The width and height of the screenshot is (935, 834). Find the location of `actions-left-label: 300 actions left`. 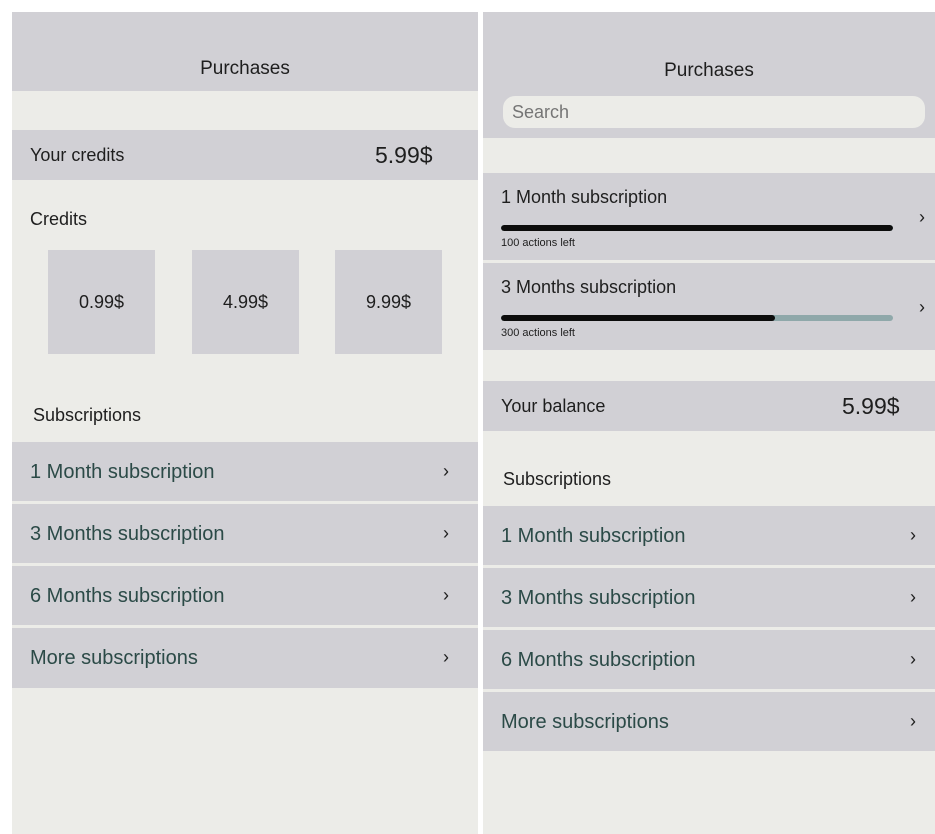

actions-left-label: 300 actions left is located at coordinates (538, 333).